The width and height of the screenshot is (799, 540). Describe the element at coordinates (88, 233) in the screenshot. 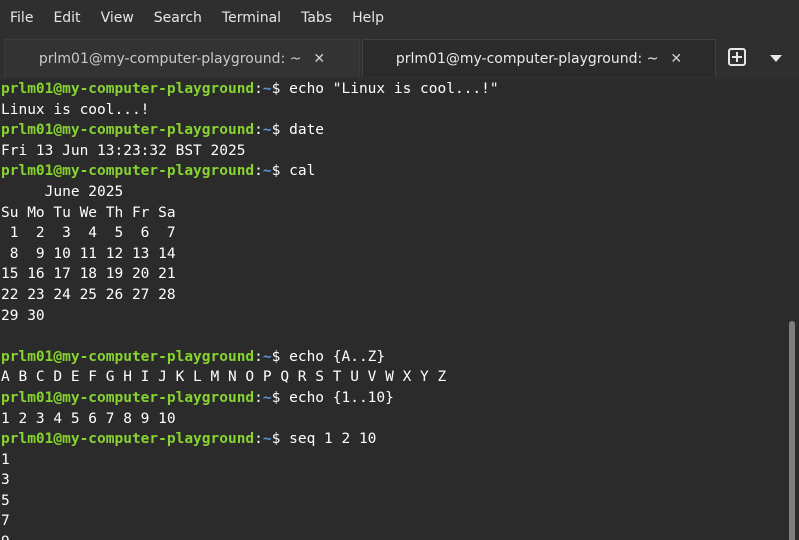

I see `output-line: 1 2 3 4 5 6 7` at that location.